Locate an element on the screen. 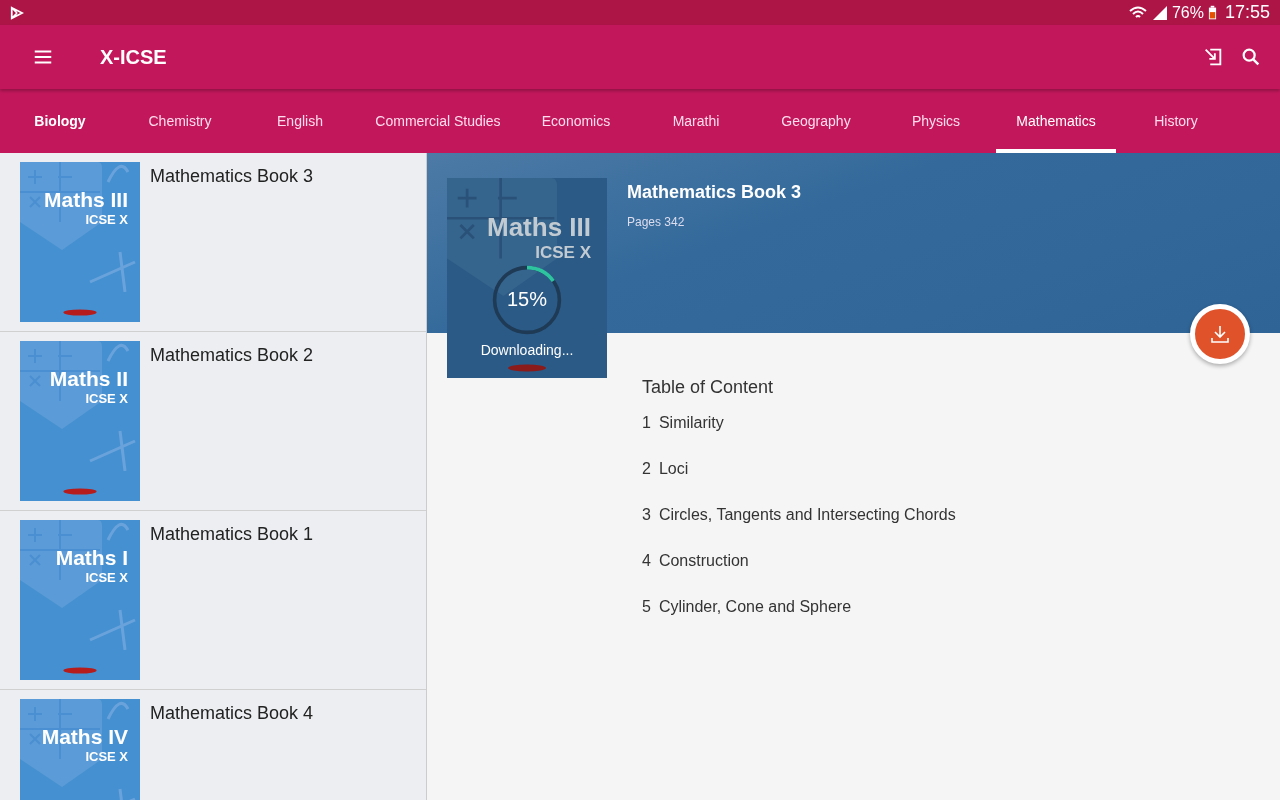 The width and height of the screenshot is (1280, 800). cover-title: Maths I is located at coordinates (91, 558).